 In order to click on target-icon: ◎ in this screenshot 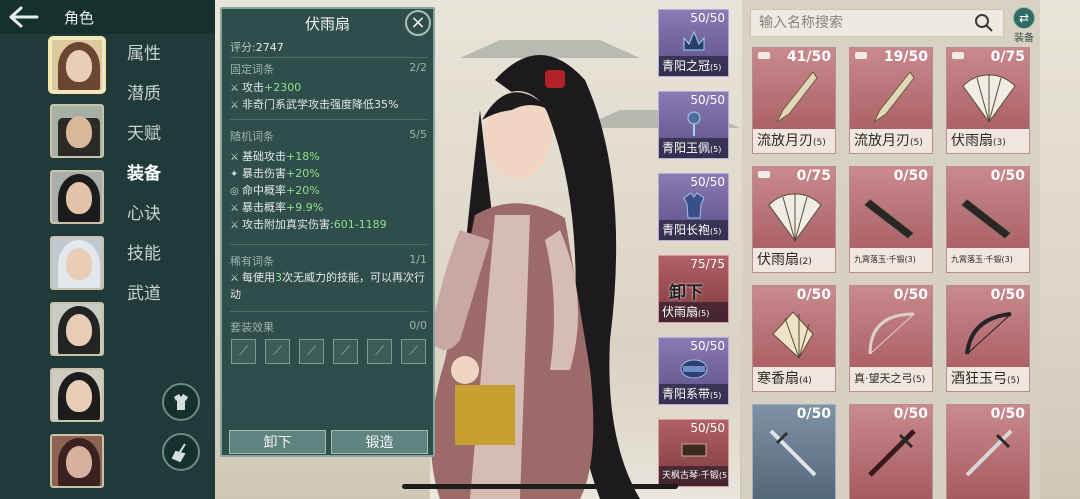, I will do `click(234, 191)`.